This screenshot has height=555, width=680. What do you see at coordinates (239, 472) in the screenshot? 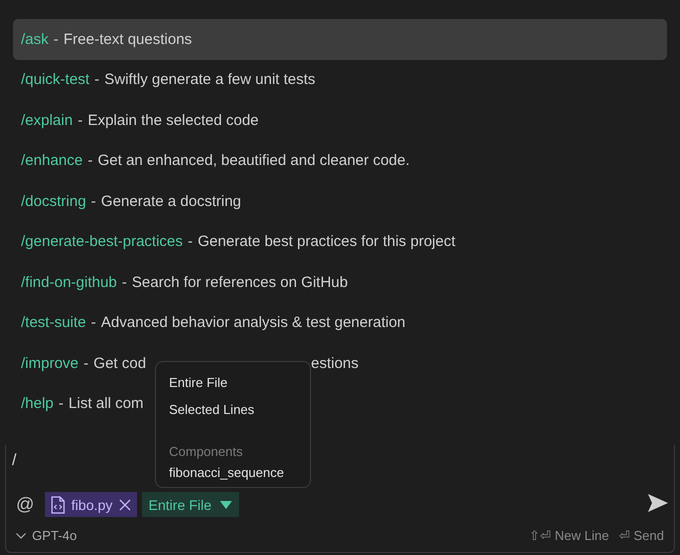
I see `menu-item: fibonacci_sequence` at bounding box center [239, 472].